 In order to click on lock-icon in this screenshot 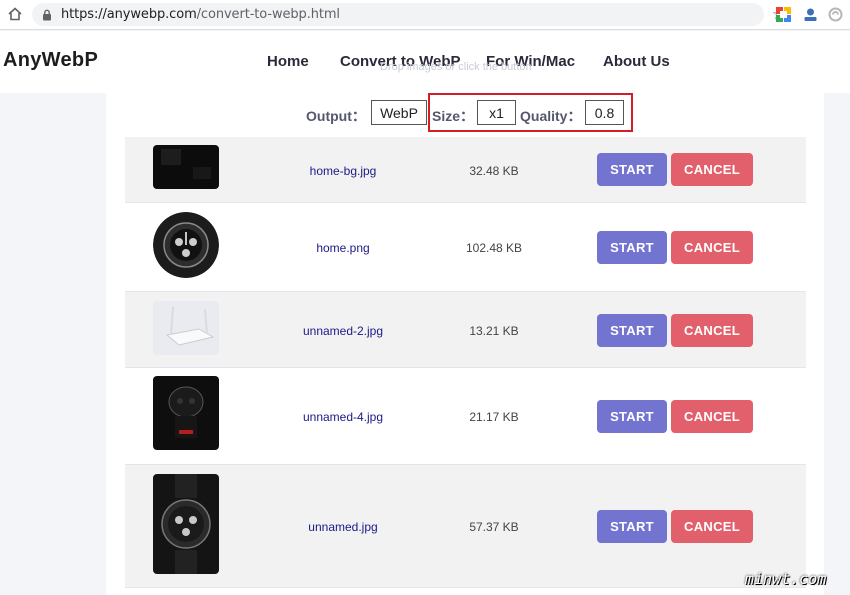, I will do `click(48, 14)`.